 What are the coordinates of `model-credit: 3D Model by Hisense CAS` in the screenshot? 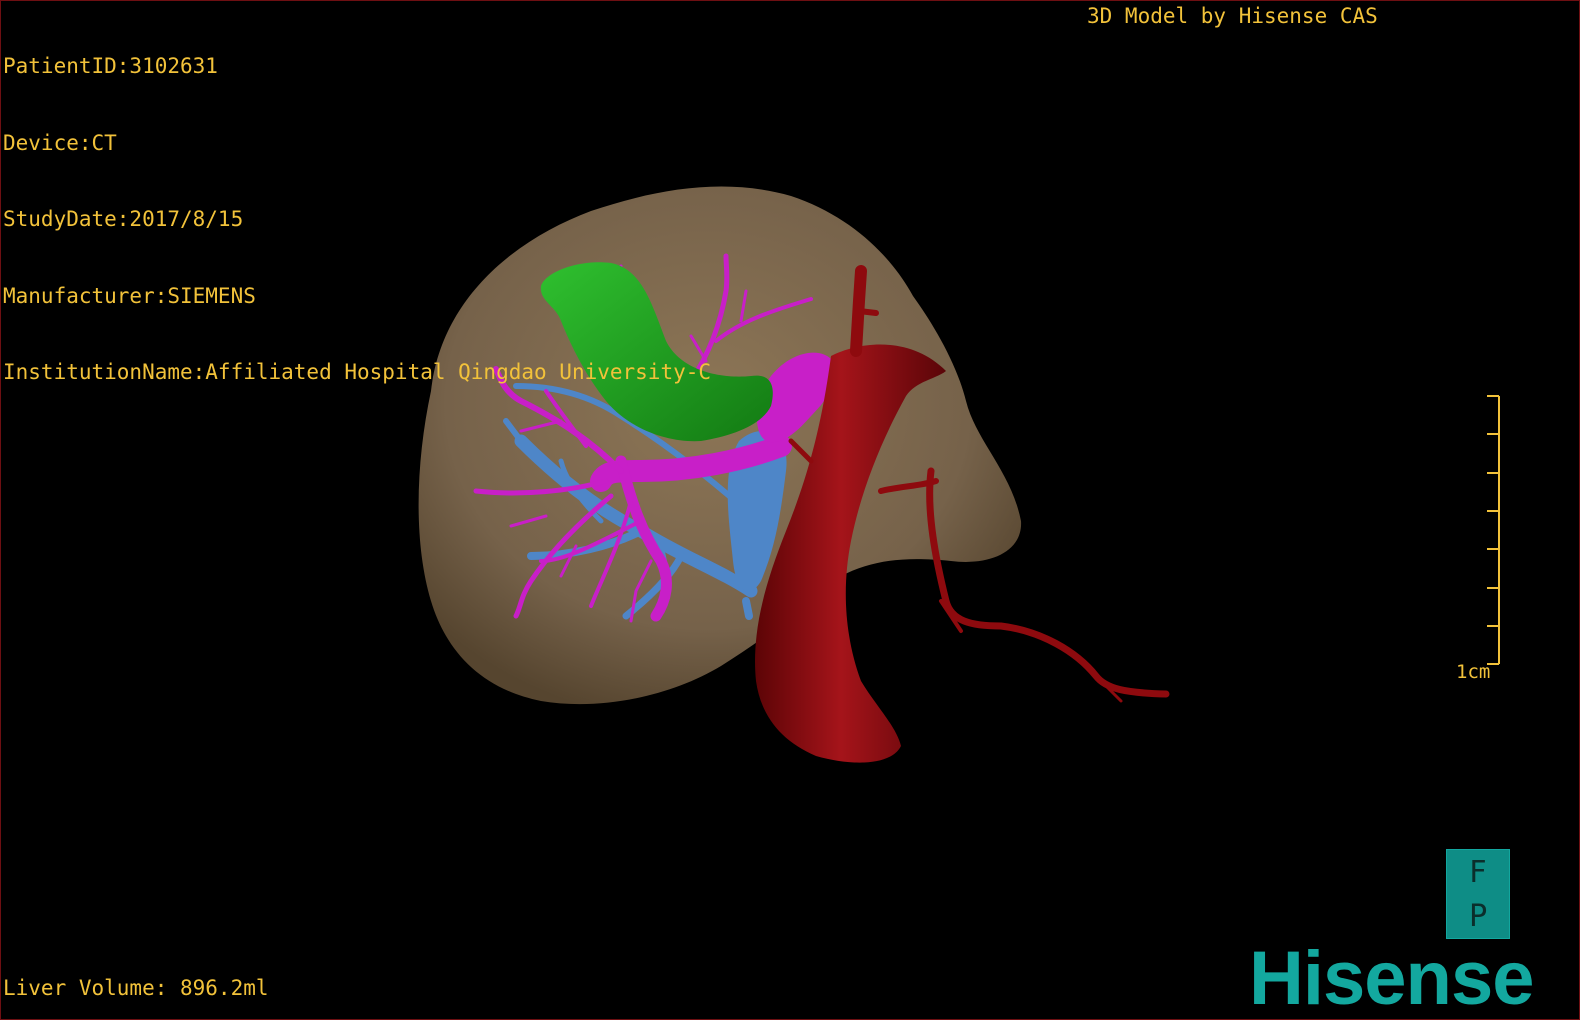 It's located at (1232, 16).